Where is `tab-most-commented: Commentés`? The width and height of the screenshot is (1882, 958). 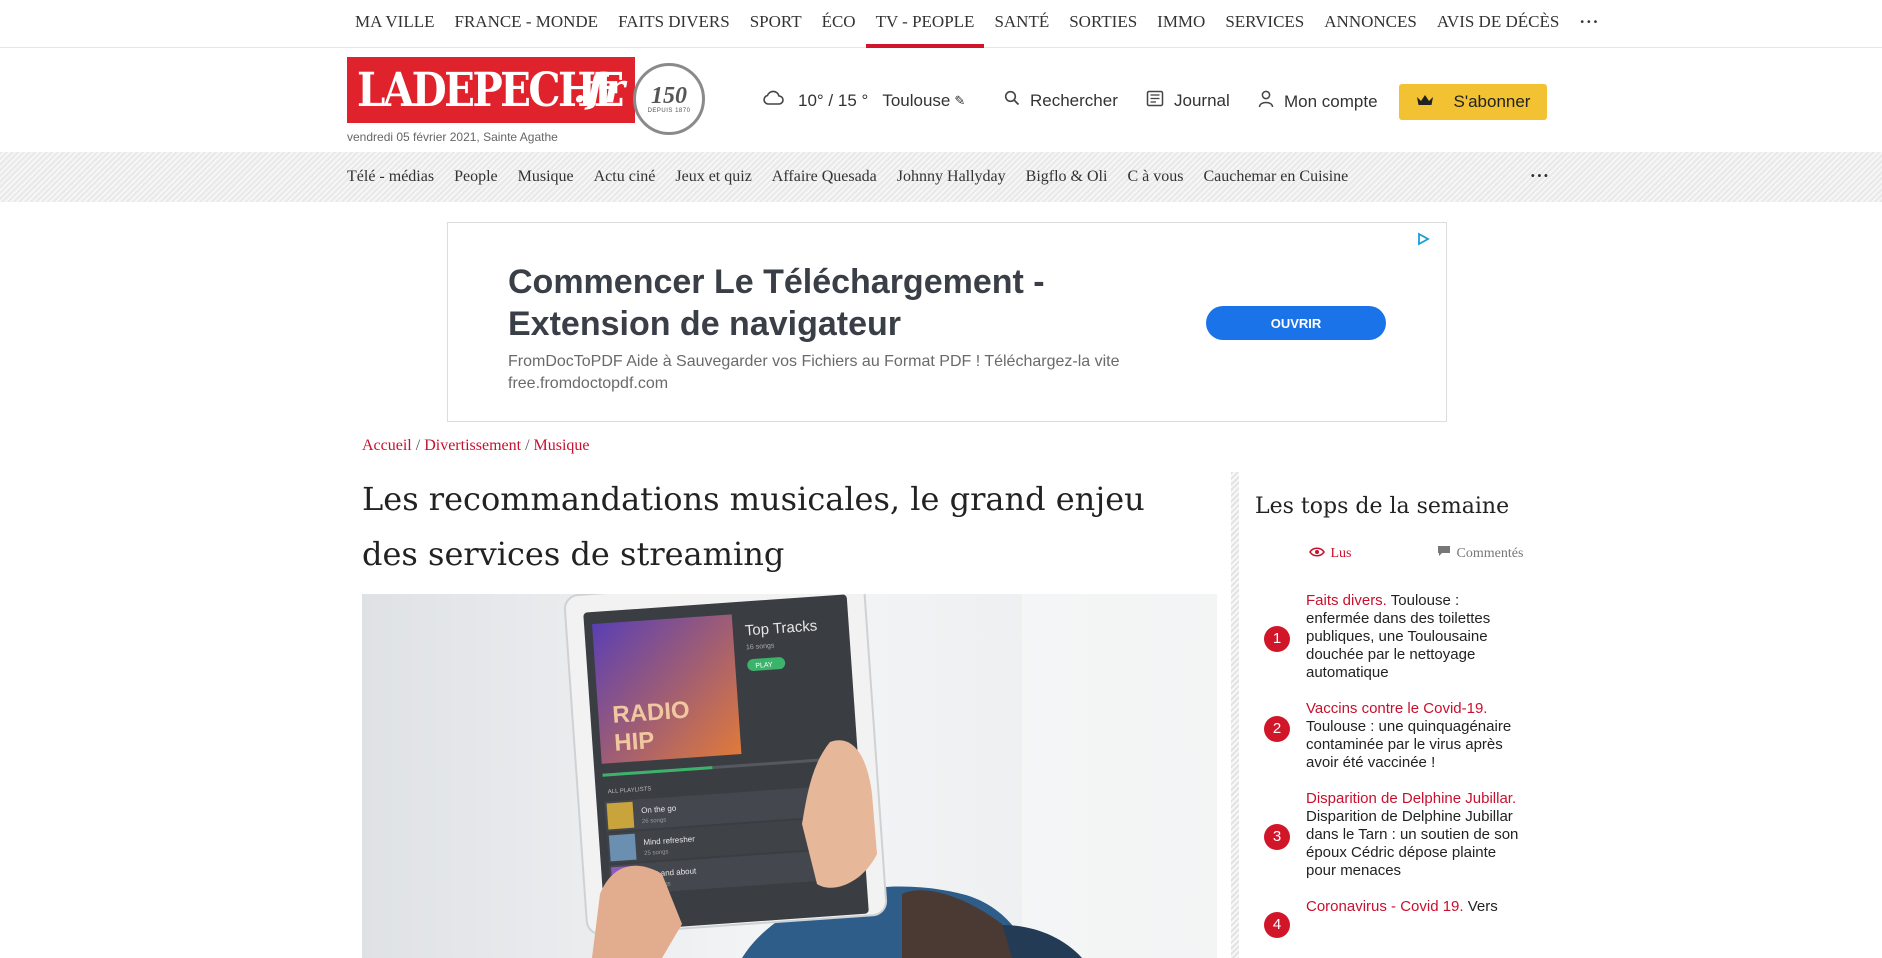
tab-most-commented: Commentés is located at coordinates (1480, 553).